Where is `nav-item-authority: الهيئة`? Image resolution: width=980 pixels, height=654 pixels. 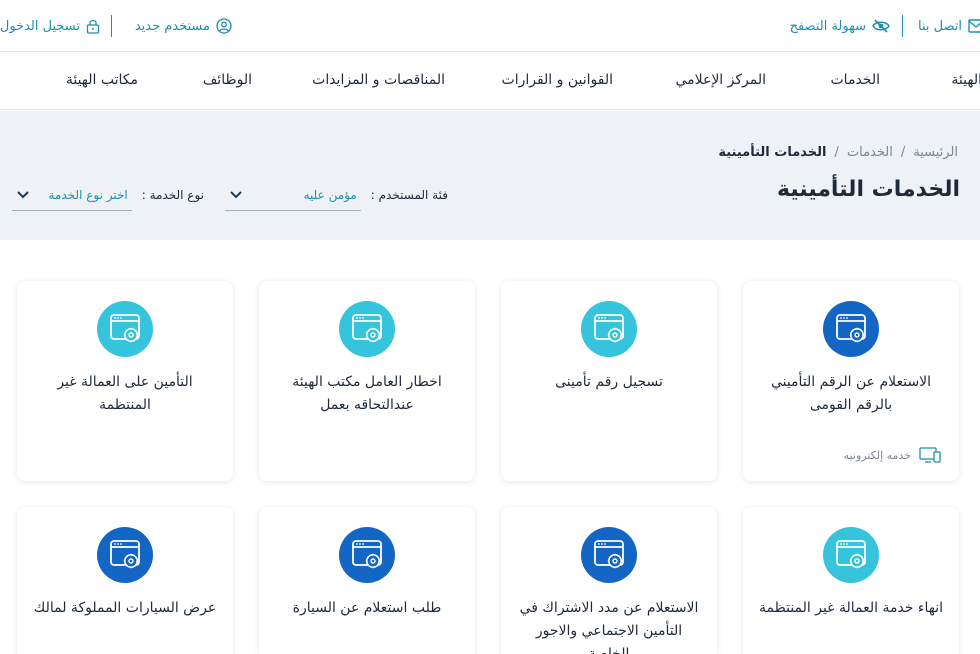
nav-item-authority: الهيئة is located at coordinates (965, 80).